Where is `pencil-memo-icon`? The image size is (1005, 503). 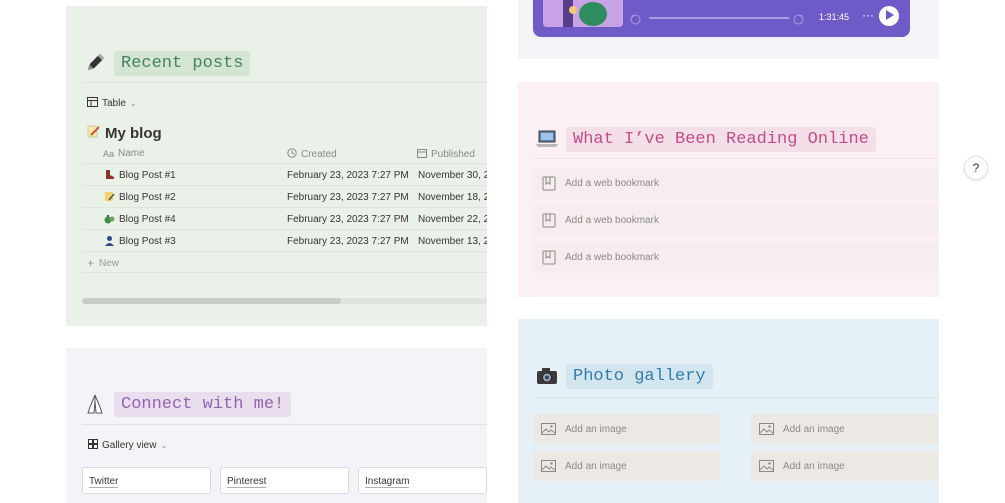
pencil-memo-icon is located at coordinates (94, 133).